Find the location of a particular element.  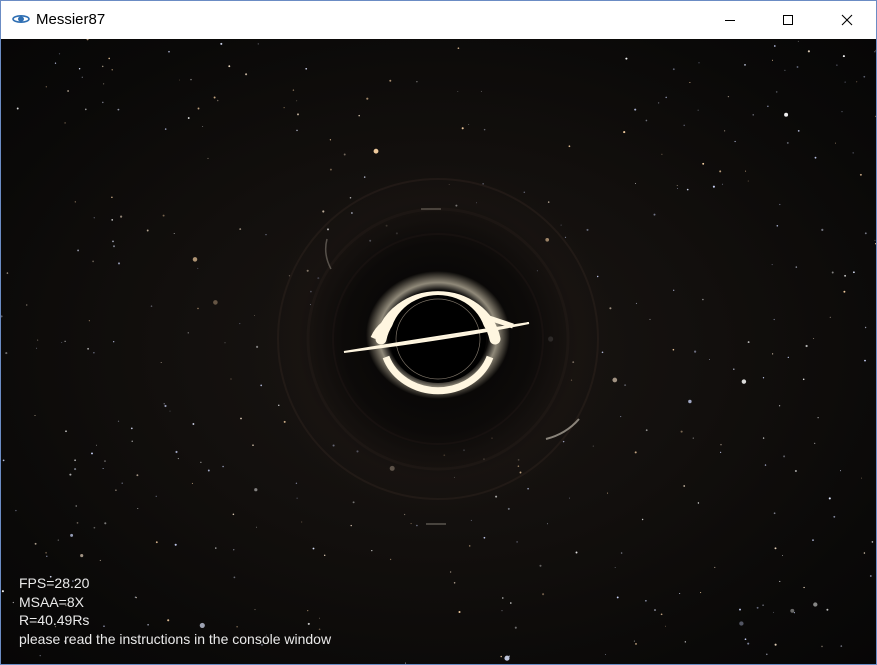

maximize-button is located at coordinates (788, 20).